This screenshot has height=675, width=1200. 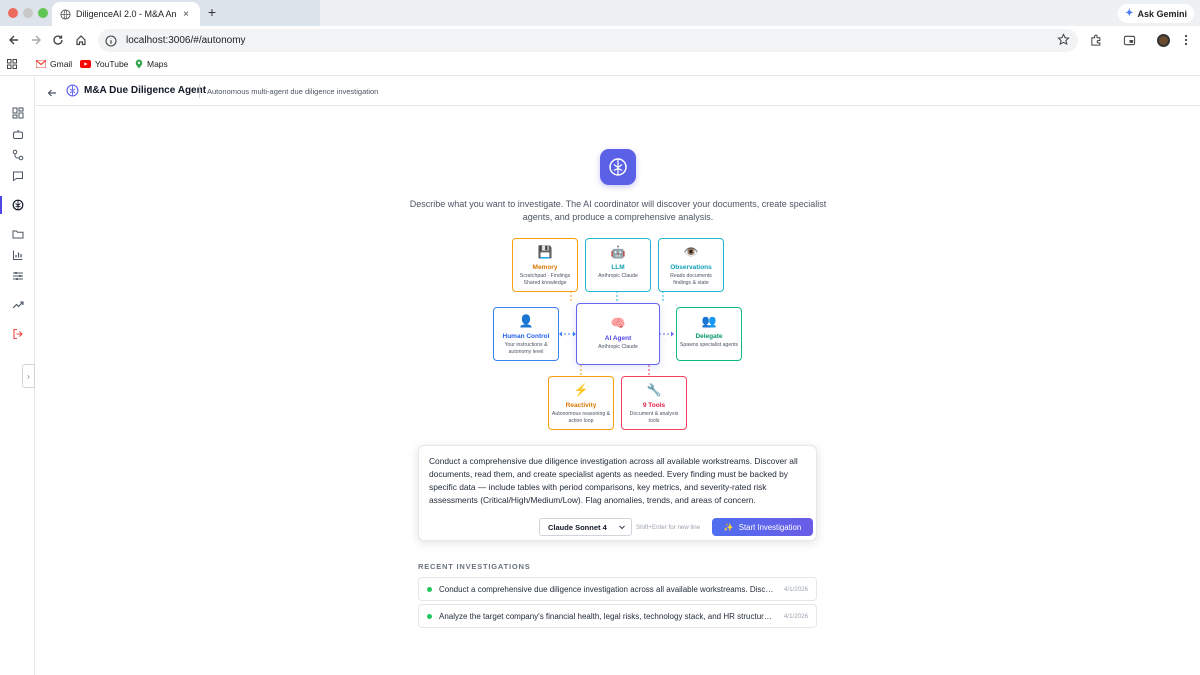 I want to click on wrench-icon: 🔧, so click(x=654, y=390).